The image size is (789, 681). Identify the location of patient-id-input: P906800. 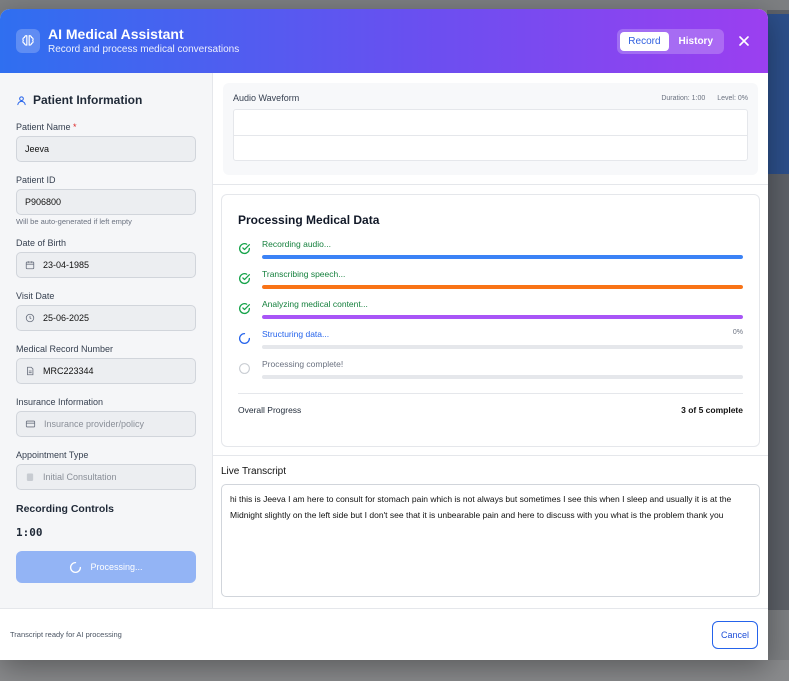
(106, 202).